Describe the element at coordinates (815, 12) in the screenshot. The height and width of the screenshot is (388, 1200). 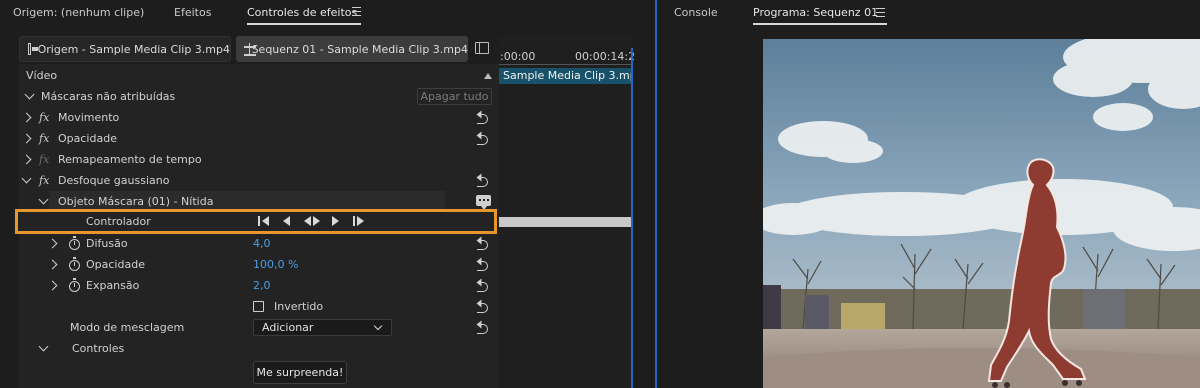
I see `tab-program: Programa: Sequenz 01` at that location.